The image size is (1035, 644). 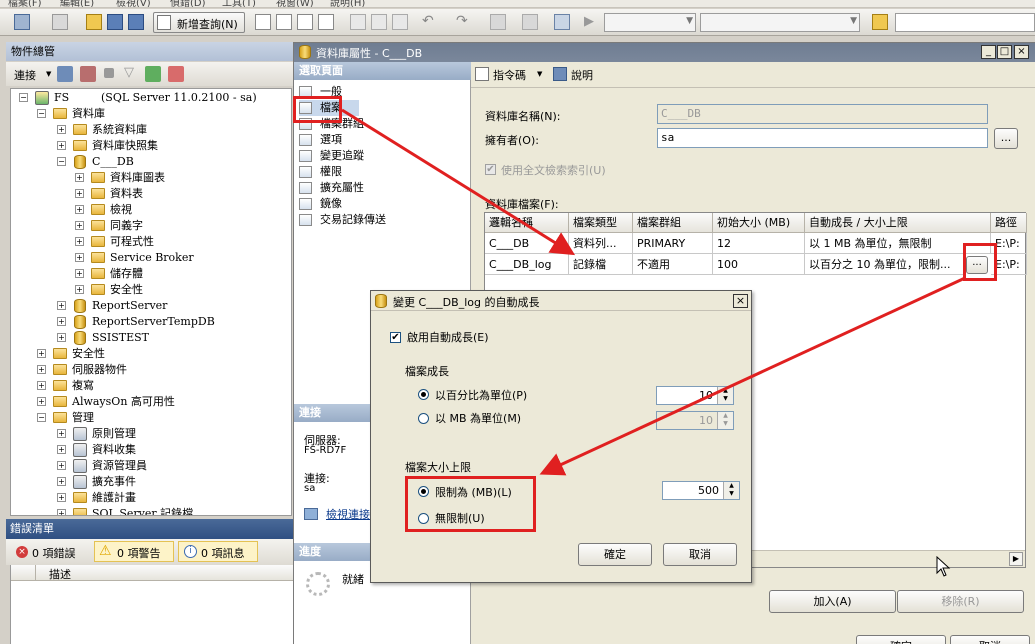 I want to click on arrow-files-to-grid, so click(x=458, y=182).